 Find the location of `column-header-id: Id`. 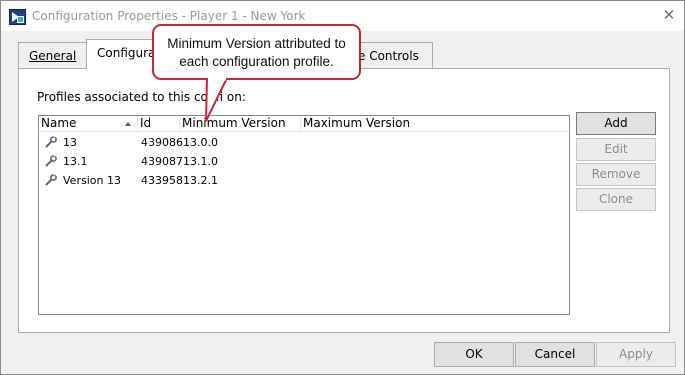

column-header-id: Id is located at coordinates (159, 124).